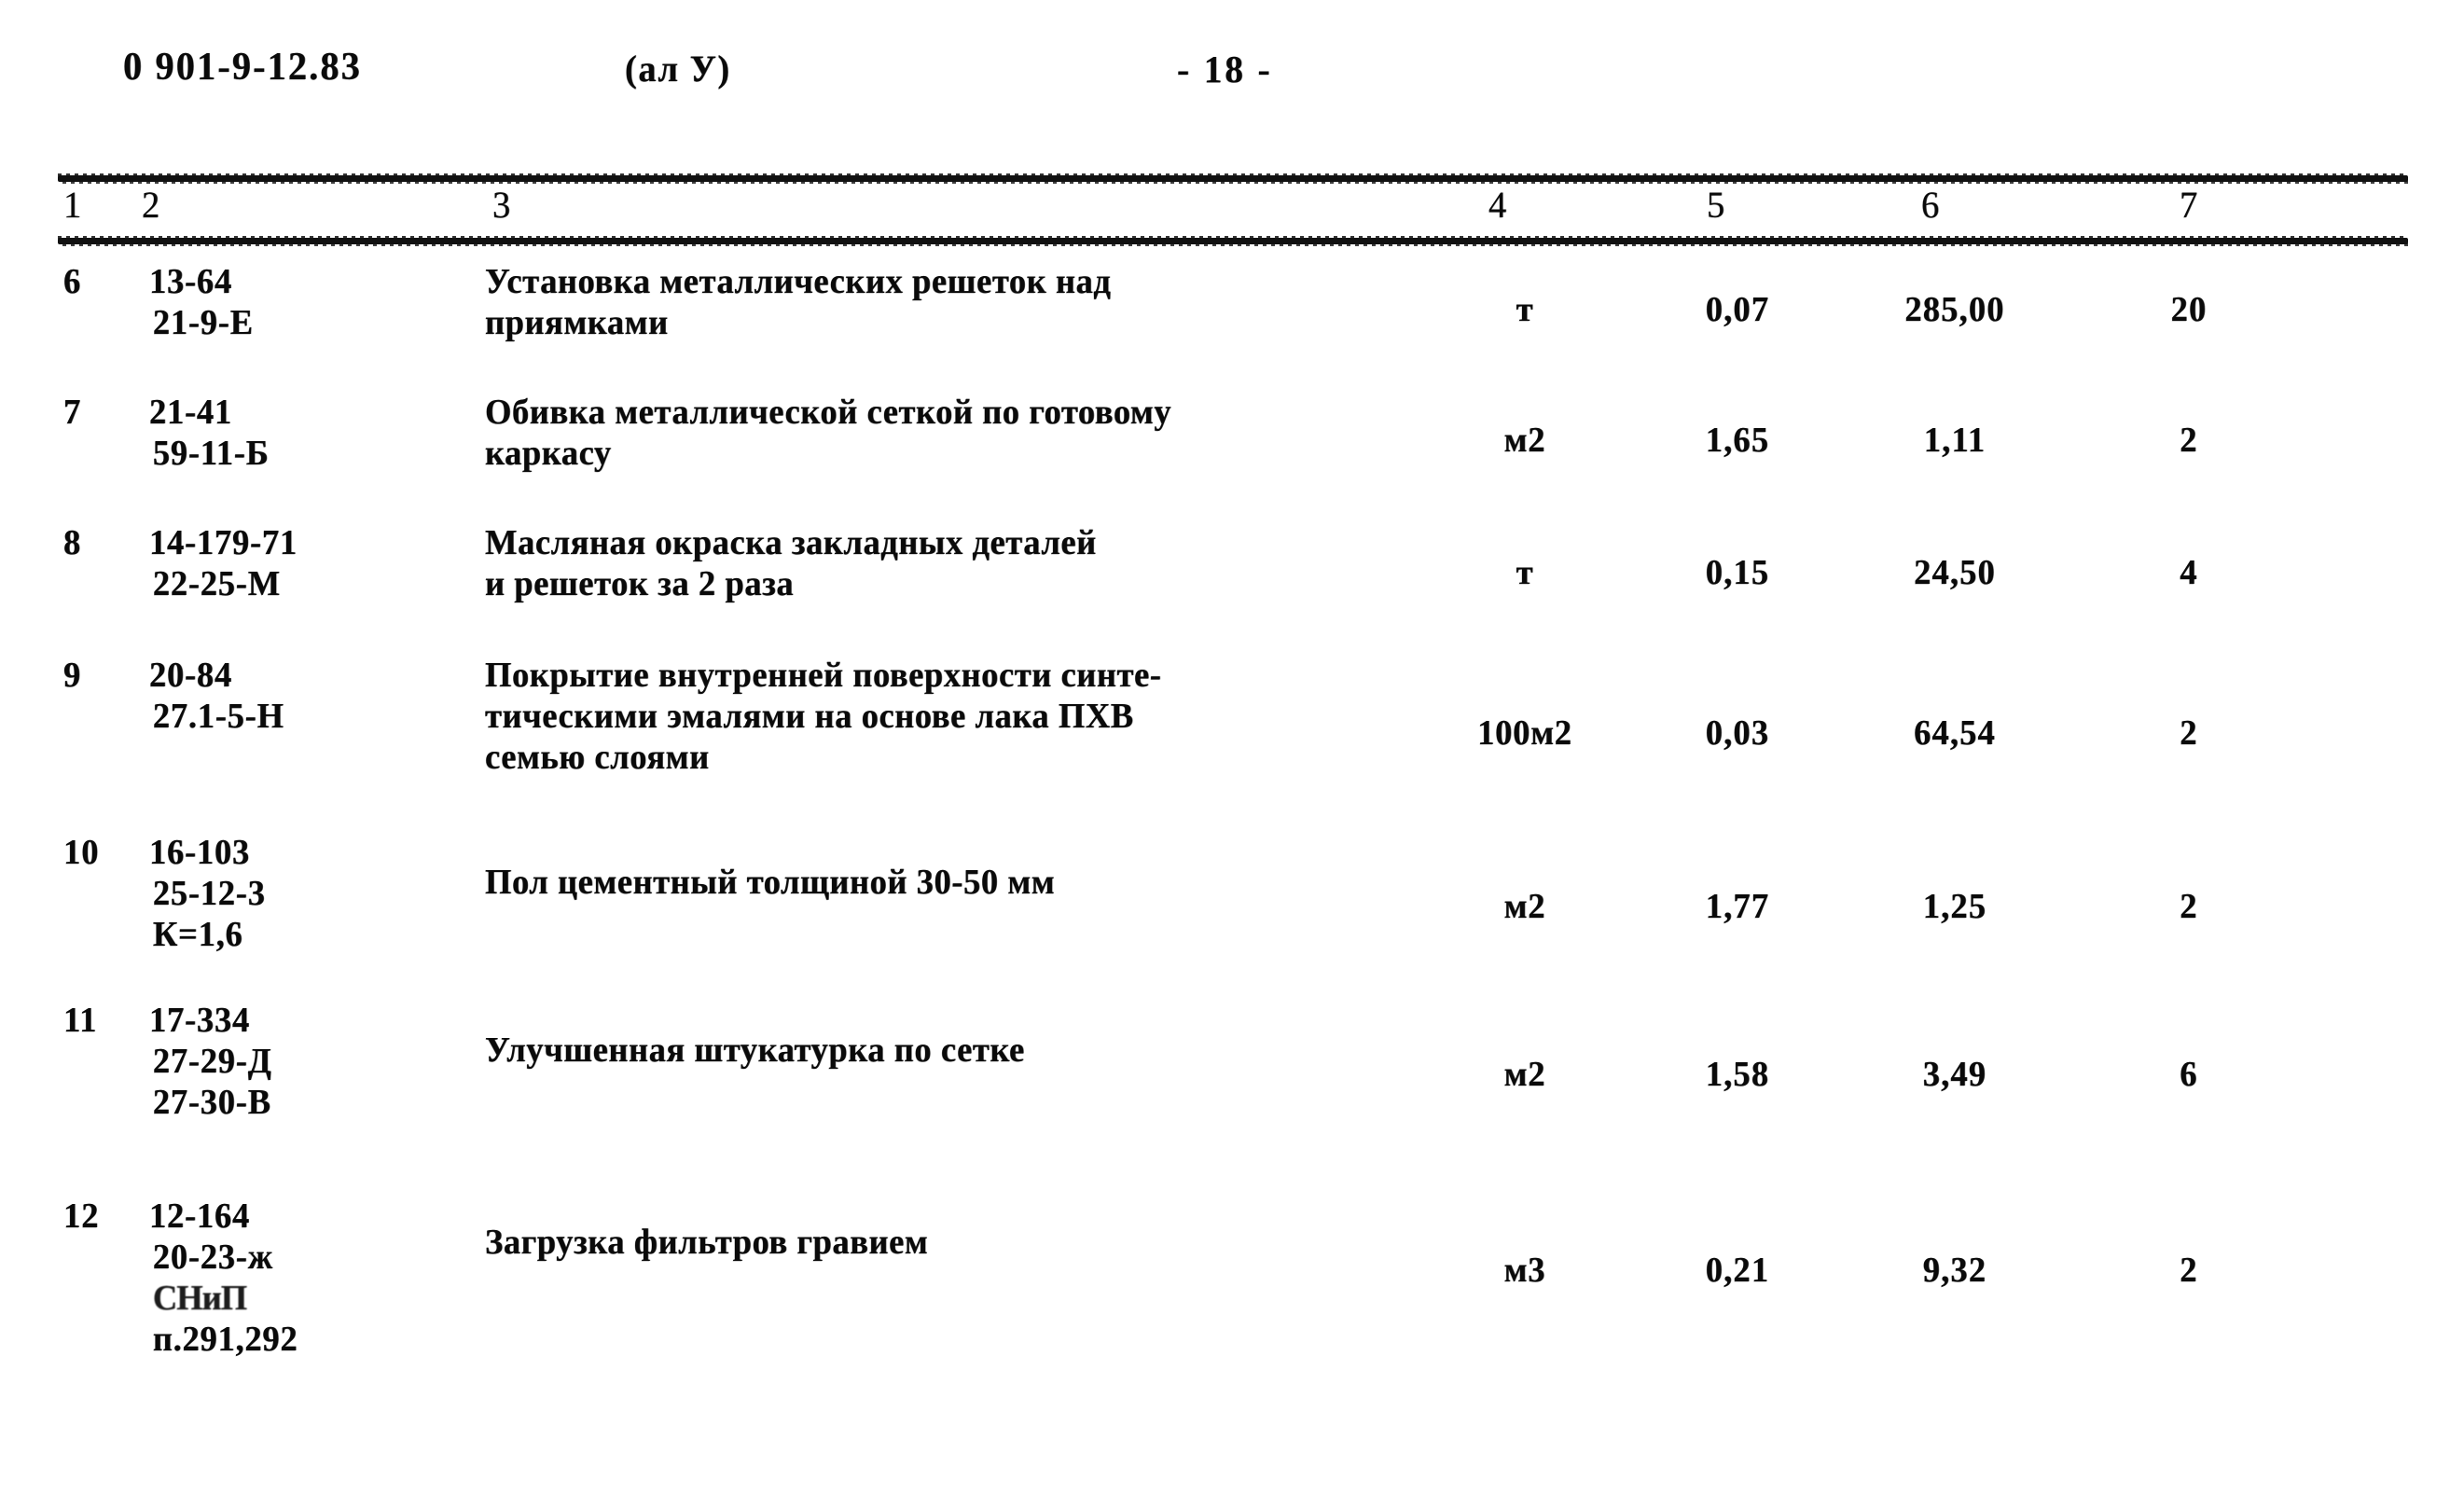 This screenshot has height=1508, width=2464. I want to click on row-codes: 16-103 25-12-3 К=1,6, so click(207, 894).